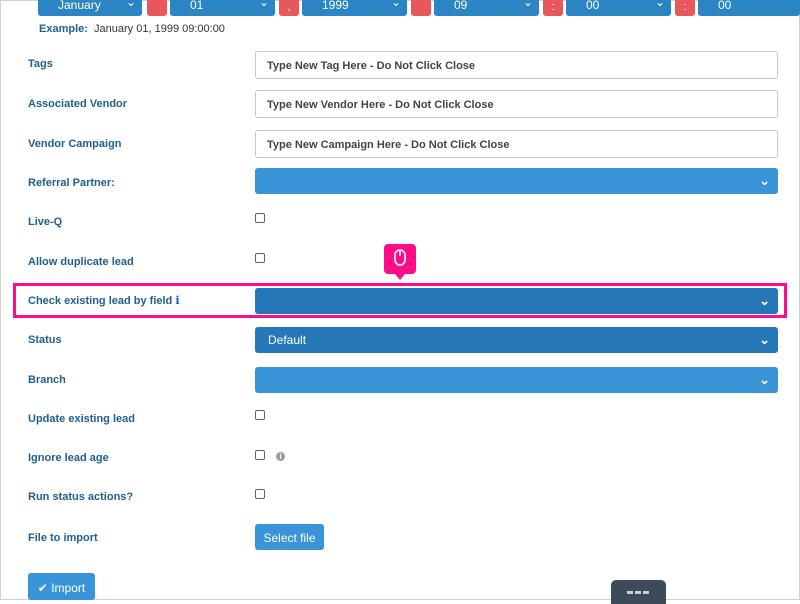 The width and height of the screenshot is (800, 604). What do you see at coordinates (260, 218) in the screenshot?
I see `liveq-checkbox` at bounding box center [260, 218].